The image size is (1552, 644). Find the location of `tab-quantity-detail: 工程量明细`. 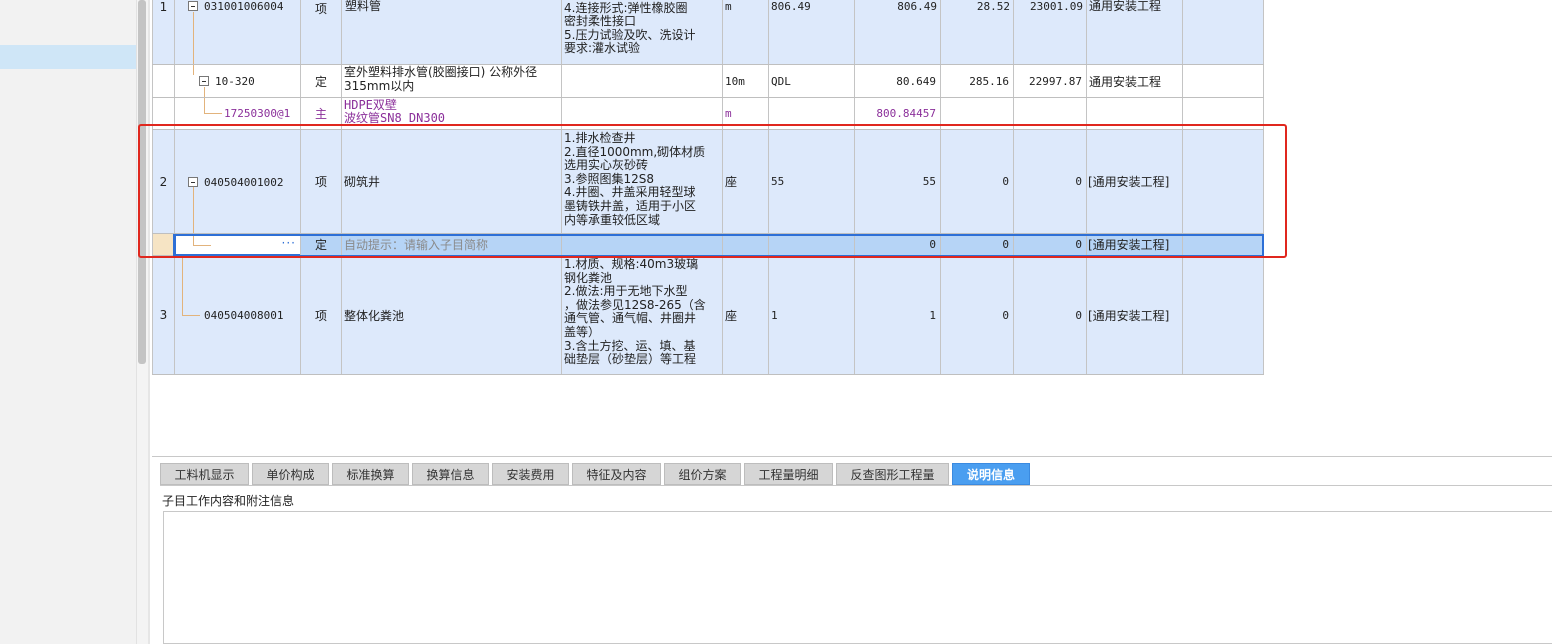

tab-quantity-detail: 工程量明细 is located at coordinates (788, 474).